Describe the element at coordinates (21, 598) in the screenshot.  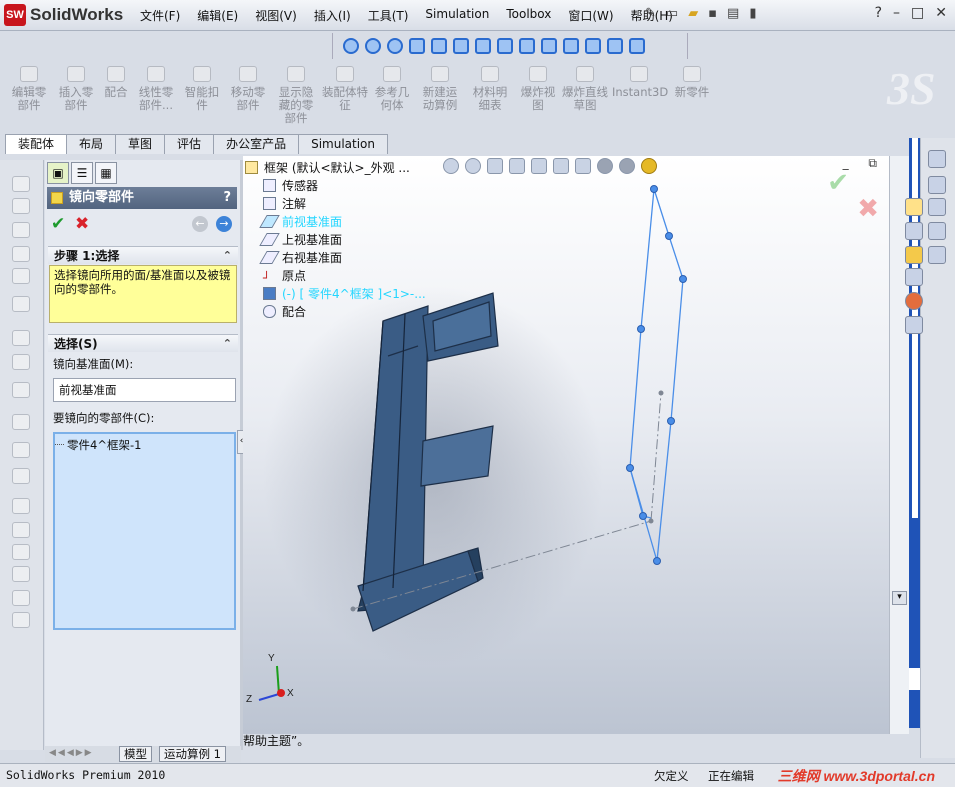
I see `replace-components-icon` at that location.